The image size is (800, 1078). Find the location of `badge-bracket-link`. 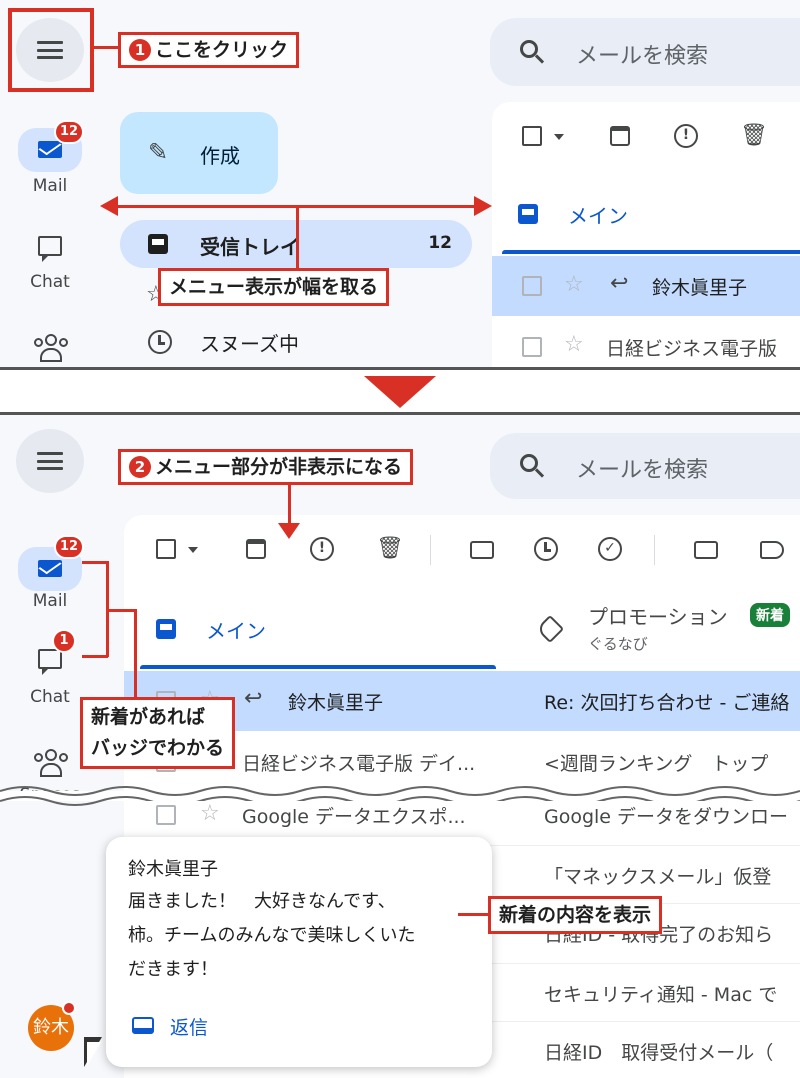

badge-bracket-link is located at coordinates (122, 610).